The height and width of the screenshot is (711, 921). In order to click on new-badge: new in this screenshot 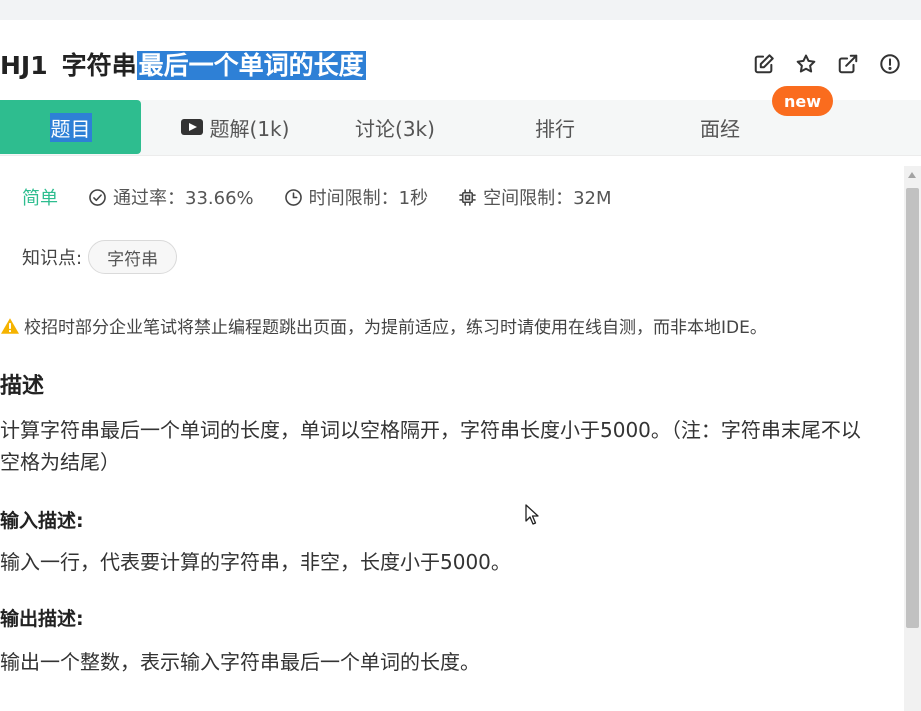, I will do `click(802, 101)`.